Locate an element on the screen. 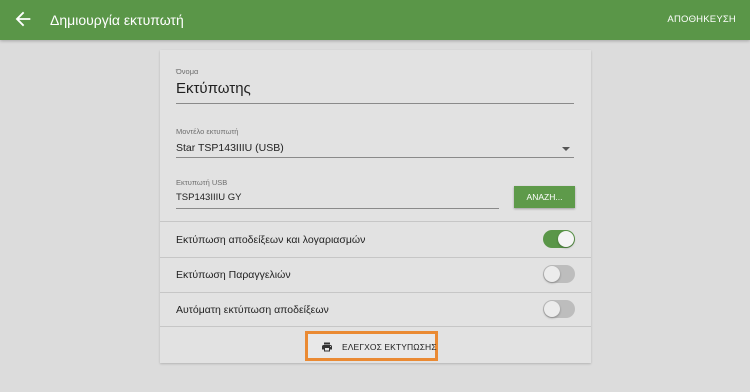  toggle-label-receipts: Εκτύπωση αποδείξεων και λογαριασμών is located at coordinates (271, 240).